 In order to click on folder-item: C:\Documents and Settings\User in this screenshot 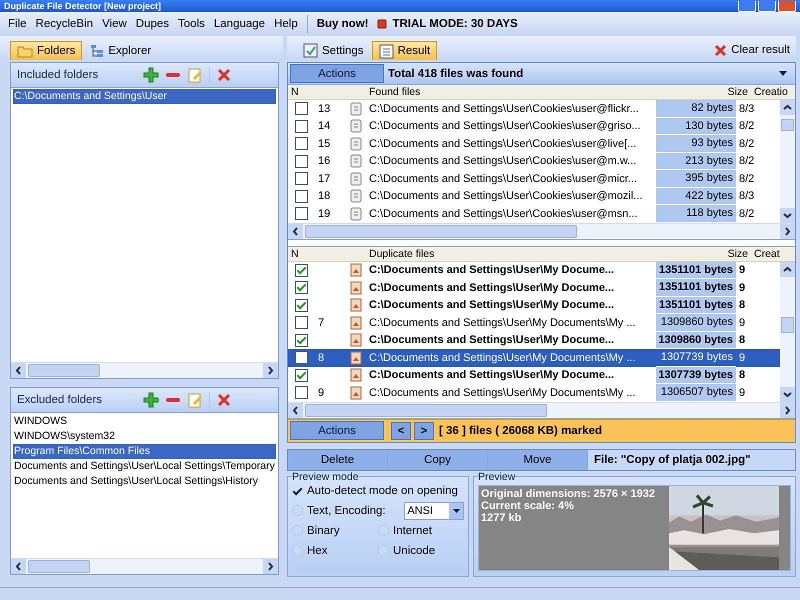, I will do `click(144, 96)`.